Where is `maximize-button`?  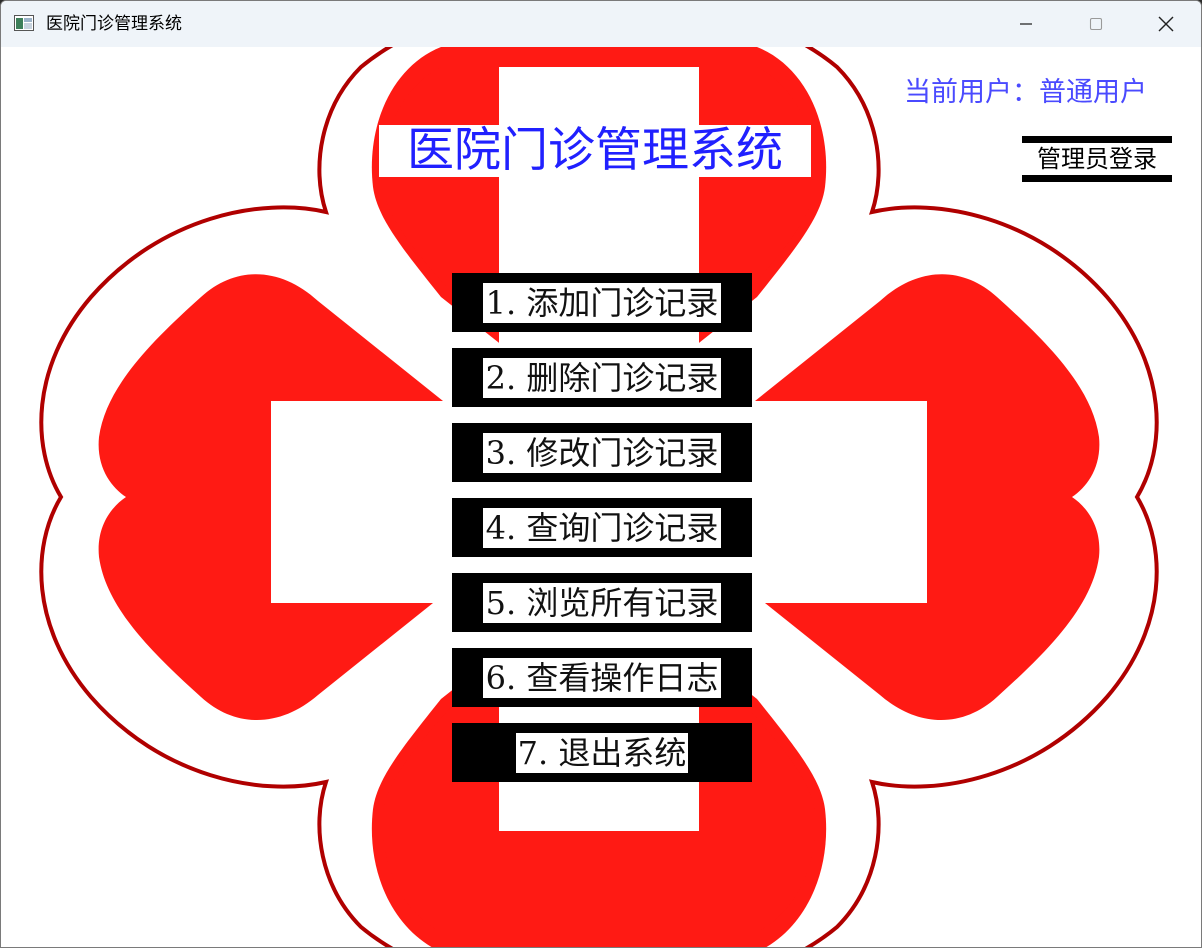
maximize-button is located at coordinates (1096, 24).